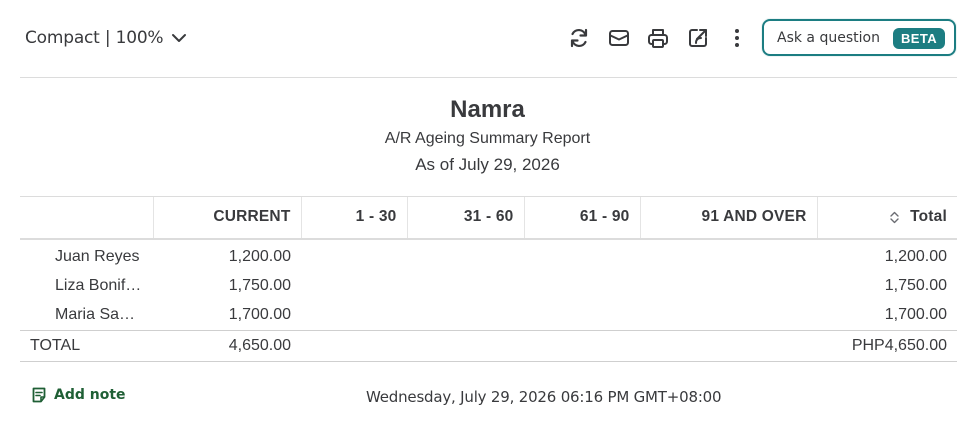 The height and width of the screenshot is (432, 975). What do you see at coordinates (828, 37) in the screenshot?
I see `ask-question-placeholder: Ask a question` at bounding box center [828, 37].